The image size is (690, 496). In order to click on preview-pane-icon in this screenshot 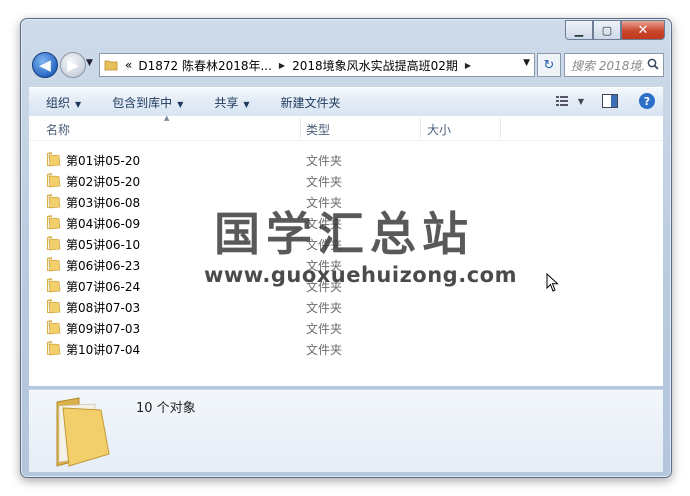, I will do `click(610, 101)`.